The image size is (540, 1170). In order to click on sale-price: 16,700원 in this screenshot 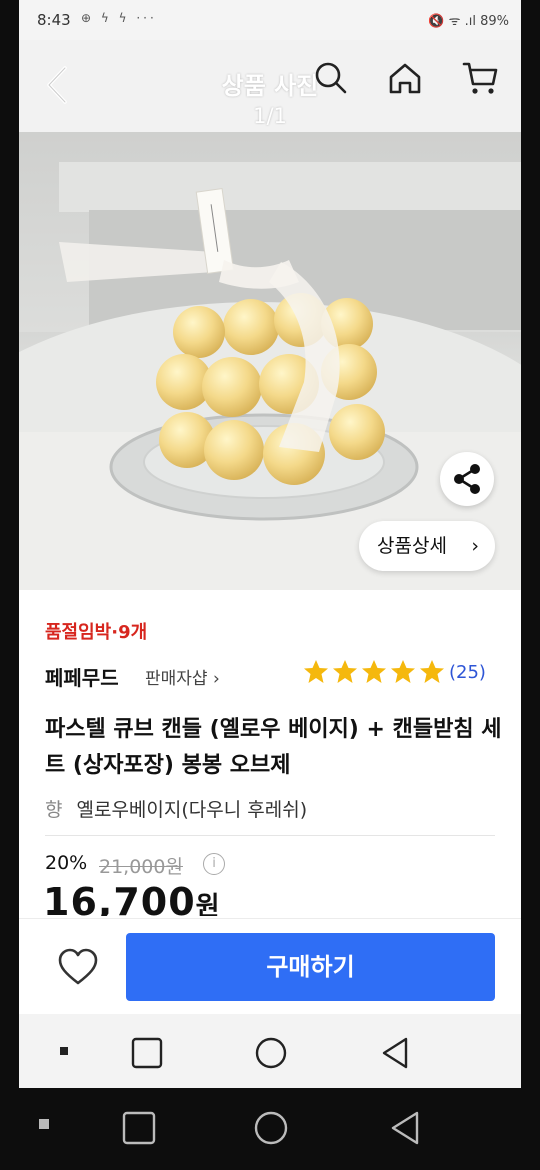, I will do `click(132, 898)`.